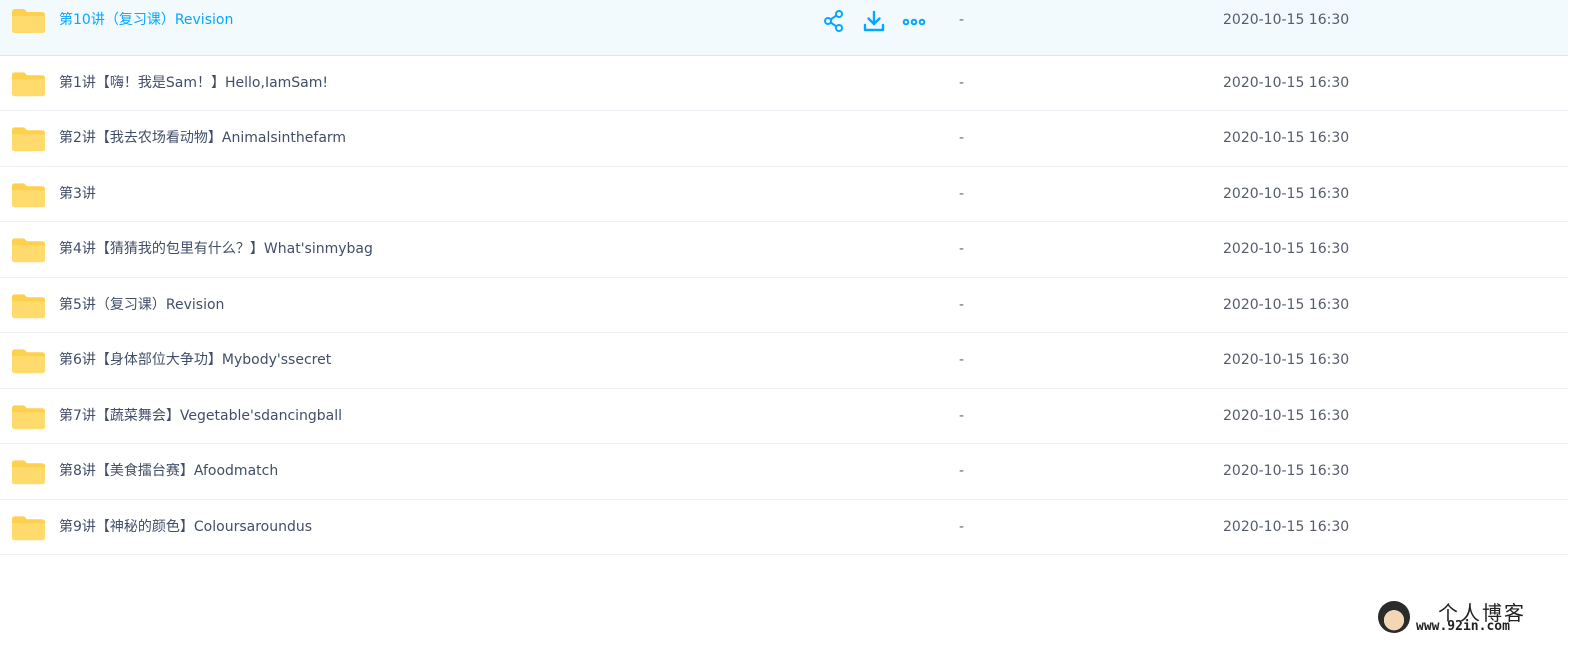  What do you see at coordinates (1463, 626) in the screenshot?
I see `watermark-url: www.92in.com` at bounding box center [1463, 626].